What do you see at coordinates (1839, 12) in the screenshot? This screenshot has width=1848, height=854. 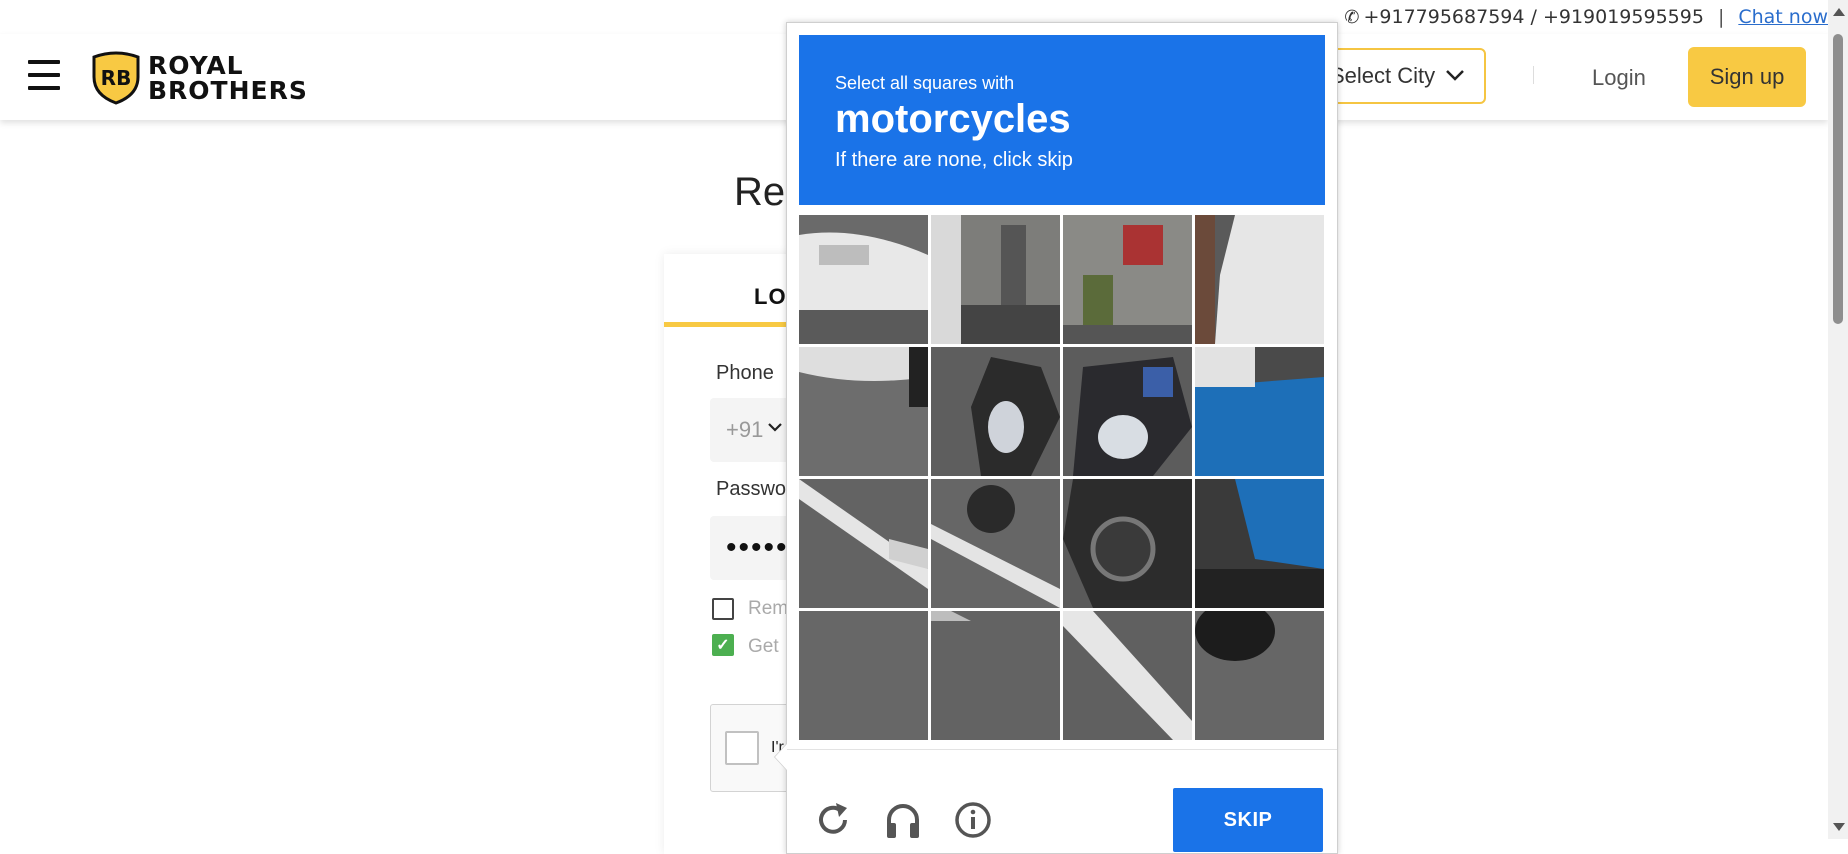 I see `scroll-up-icon` at bounding box center [1839, 12].